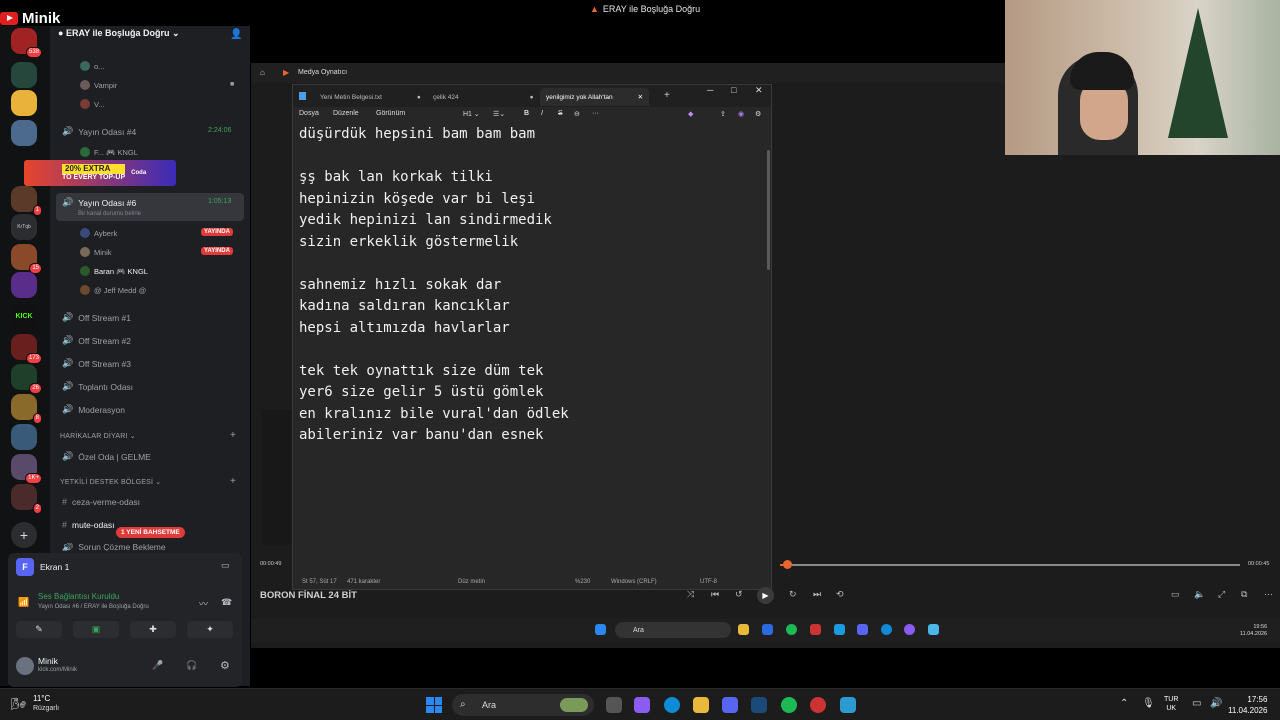 Image resolution: width=1280 pixels, height=720 pixels. I want to click on server-icon: 538, so click(26, 43).